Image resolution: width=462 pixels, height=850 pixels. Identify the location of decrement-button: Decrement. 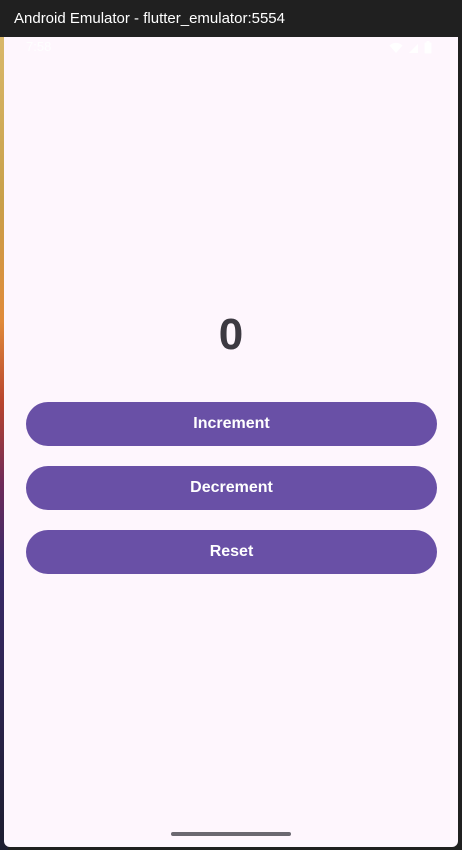
(231, 488).